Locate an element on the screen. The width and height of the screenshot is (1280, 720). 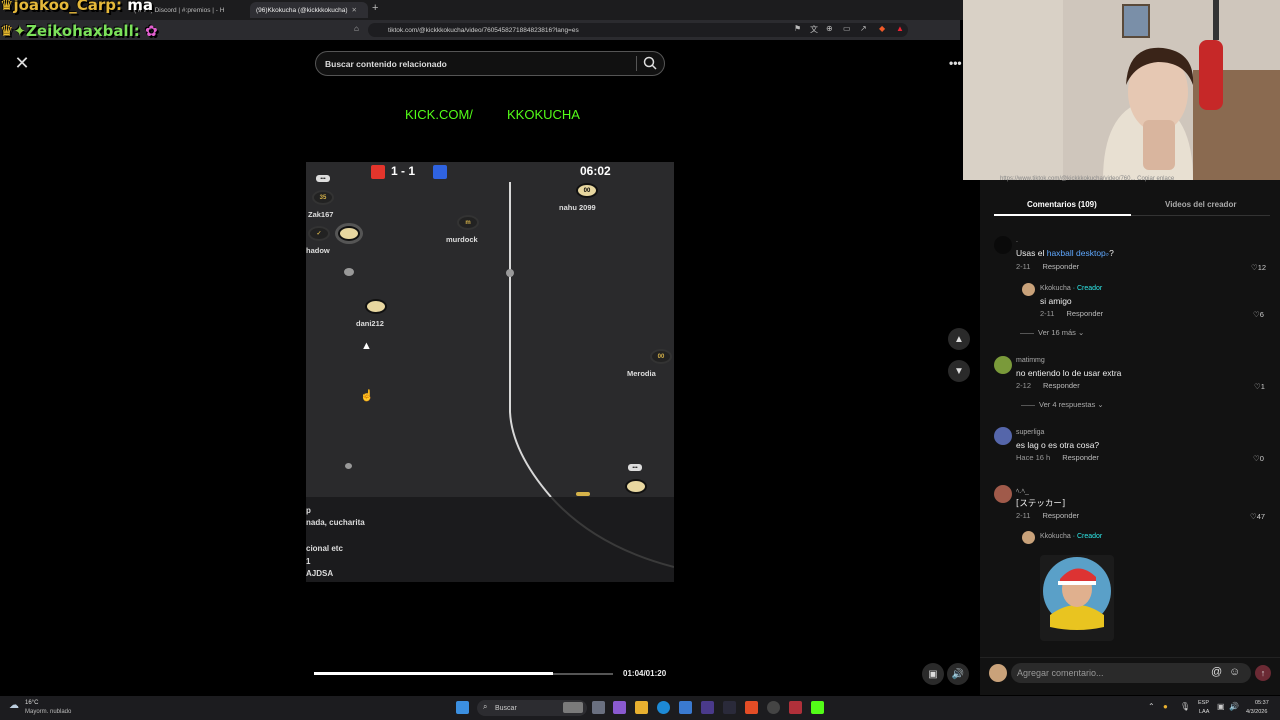
comment-user: superliga is located at coordinates (1030, 432).